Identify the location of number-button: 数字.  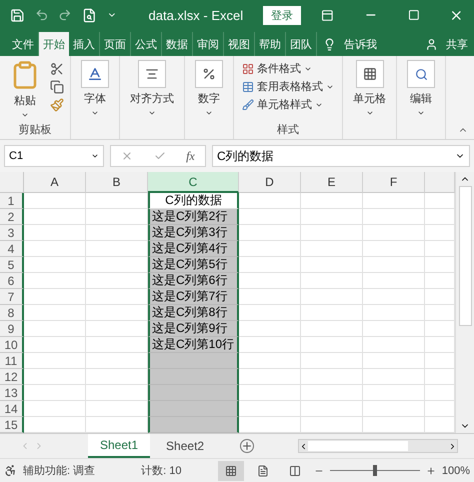
(209, 88).